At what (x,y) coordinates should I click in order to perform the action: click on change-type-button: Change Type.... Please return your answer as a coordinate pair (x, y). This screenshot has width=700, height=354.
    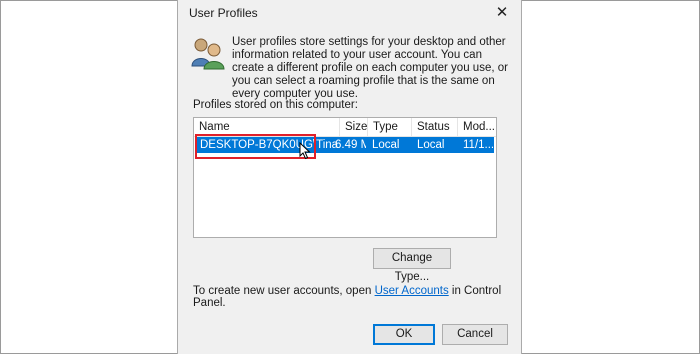
    Looking at the image, I should click on (412, 265).